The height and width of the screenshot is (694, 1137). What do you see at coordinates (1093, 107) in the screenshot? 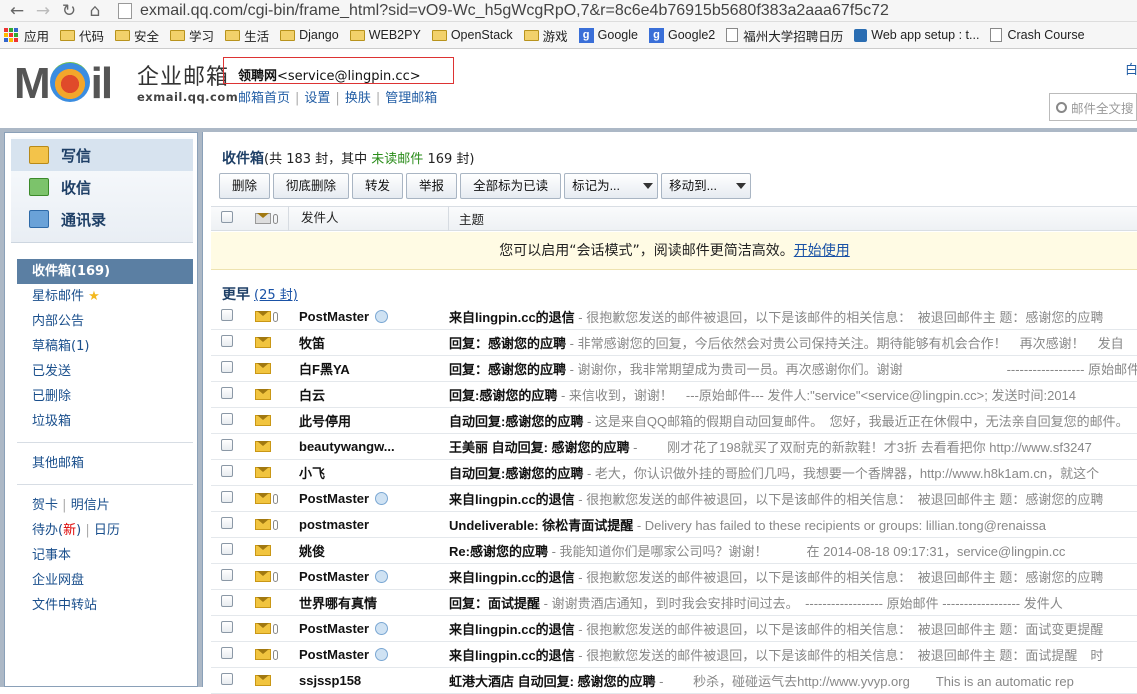
I see `search-input: 邮件全文搜` at bounding box center [1093, 107].